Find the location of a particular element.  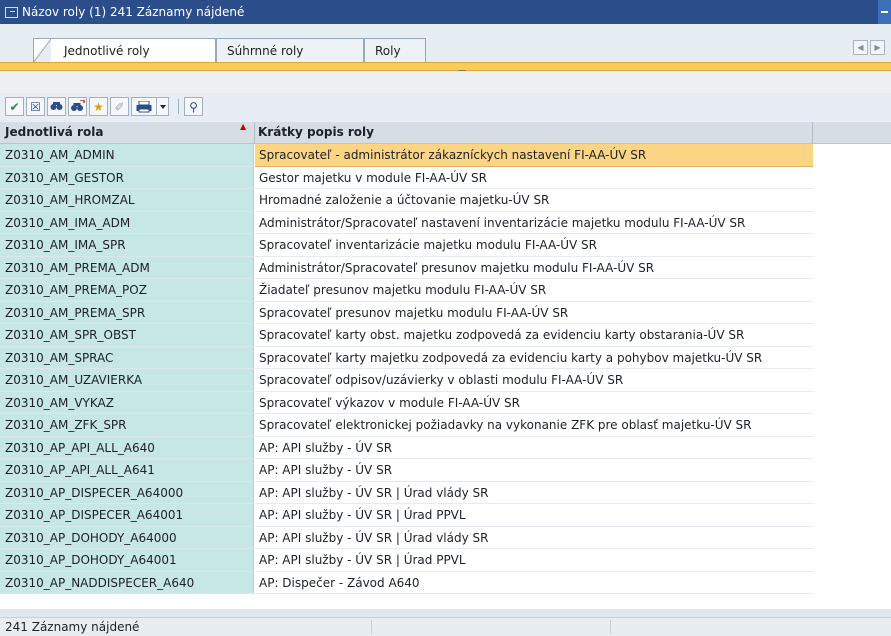

role-cell: Z0310_AM_SPR_OBST is located at coordinates (127, 335).